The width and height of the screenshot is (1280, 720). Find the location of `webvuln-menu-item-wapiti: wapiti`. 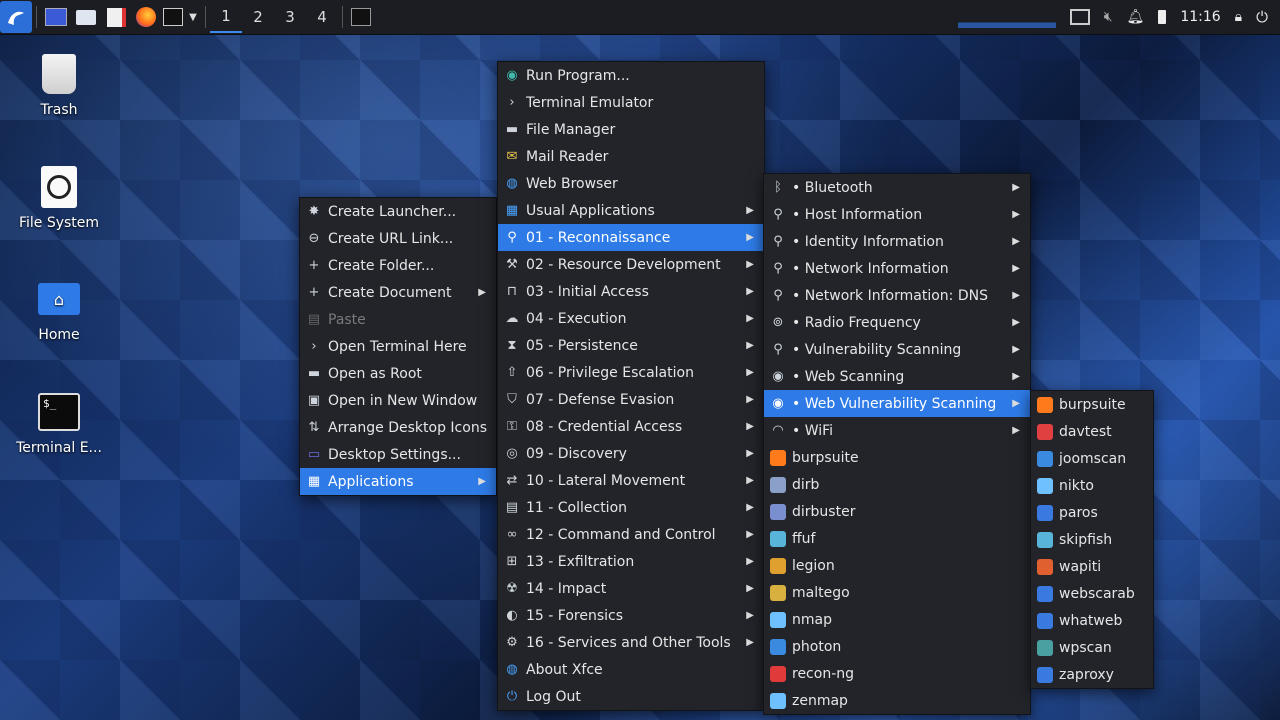

webvuln-menu-item-wapiti: wapiti is located at coordinates (1092, 566).